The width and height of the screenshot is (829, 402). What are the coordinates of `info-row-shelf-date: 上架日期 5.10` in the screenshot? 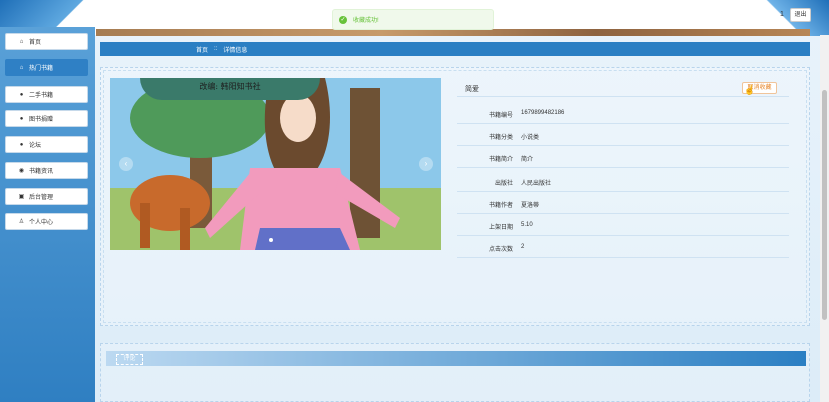 It's located at (623, 225).